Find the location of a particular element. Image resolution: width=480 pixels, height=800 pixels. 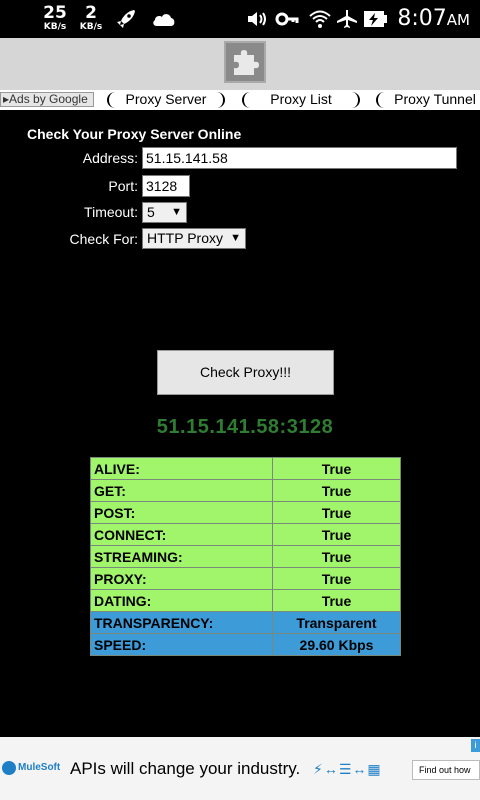

result-row: DATING: True is located at coordinates (245, 600).